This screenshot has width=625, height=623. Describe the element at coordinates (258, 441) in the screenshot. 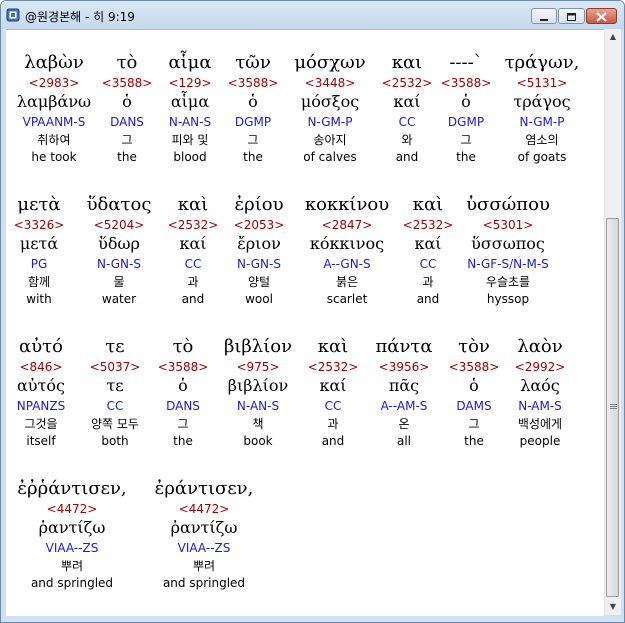

I see `english-gloss: book` at that location.